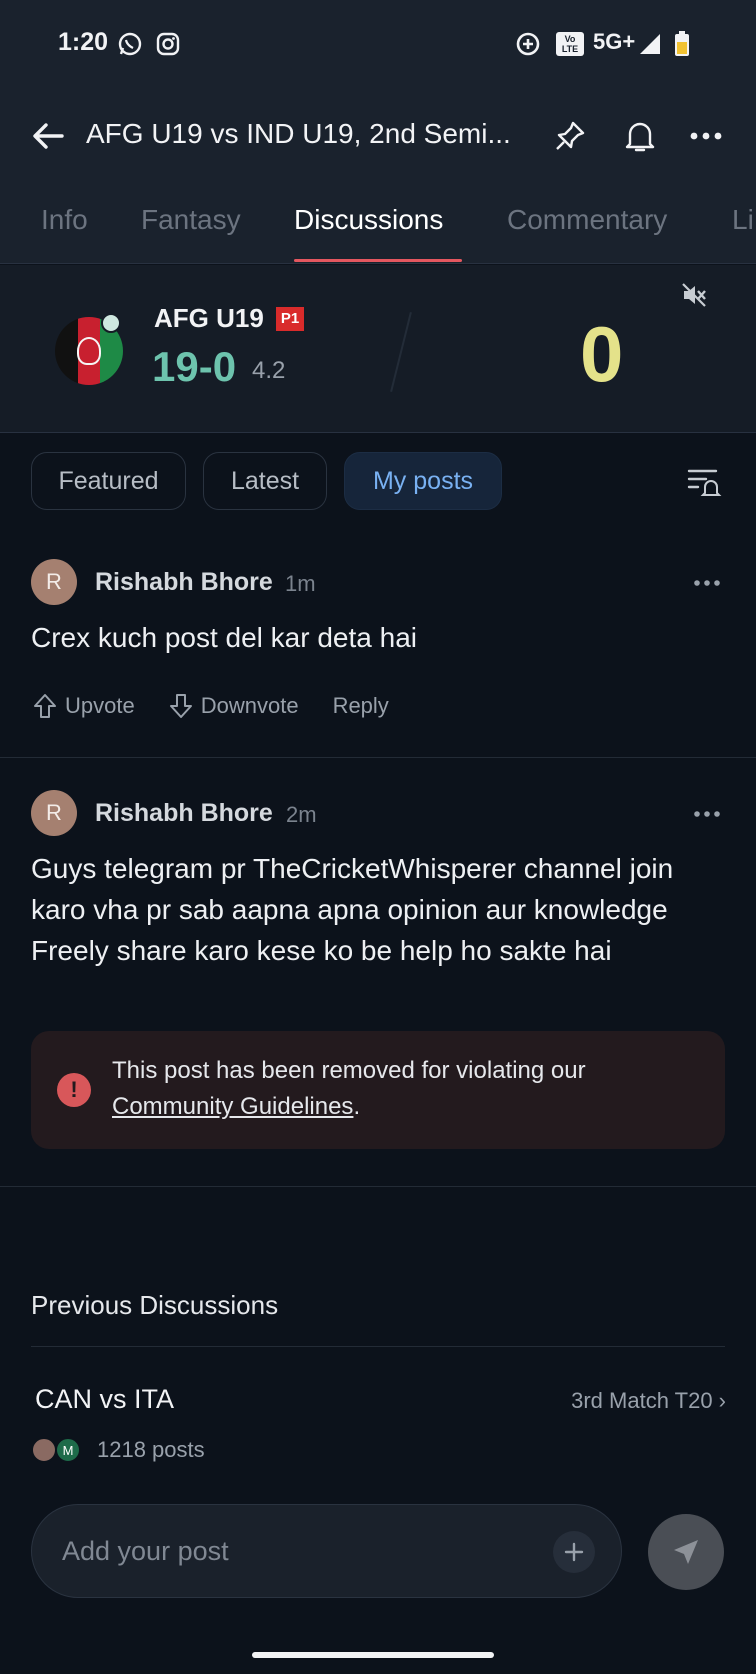  What do you see at coordinates (378, 45) in the screenshot?
I see `status-bar: 1:20 Vo LTE 5G+` at bounding box center [378, 45].